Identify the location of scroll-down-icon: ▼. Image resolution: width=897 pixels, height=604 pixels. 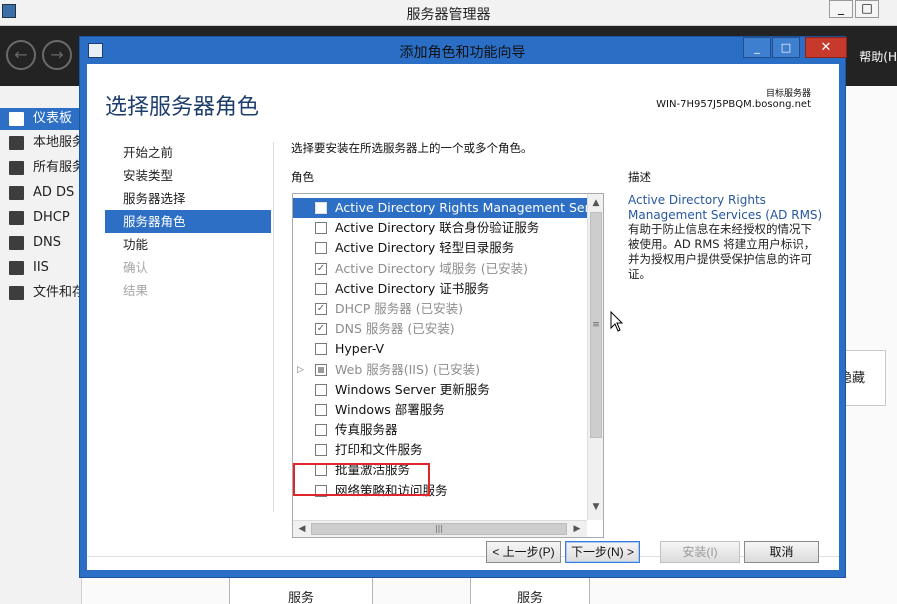
(596, 507).